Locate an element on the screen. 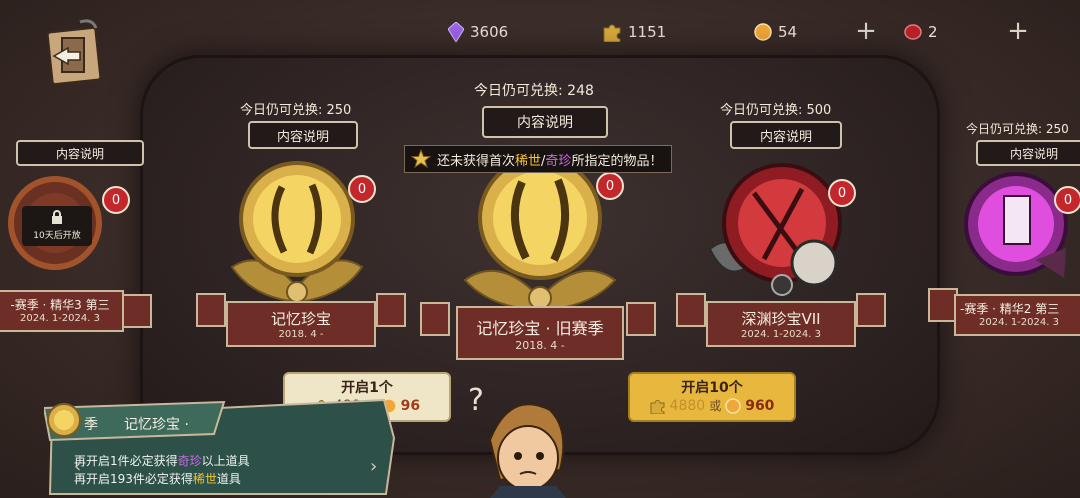 The image size is (1080, 498). character-portrait: ? is located at coordinates (517, 440).